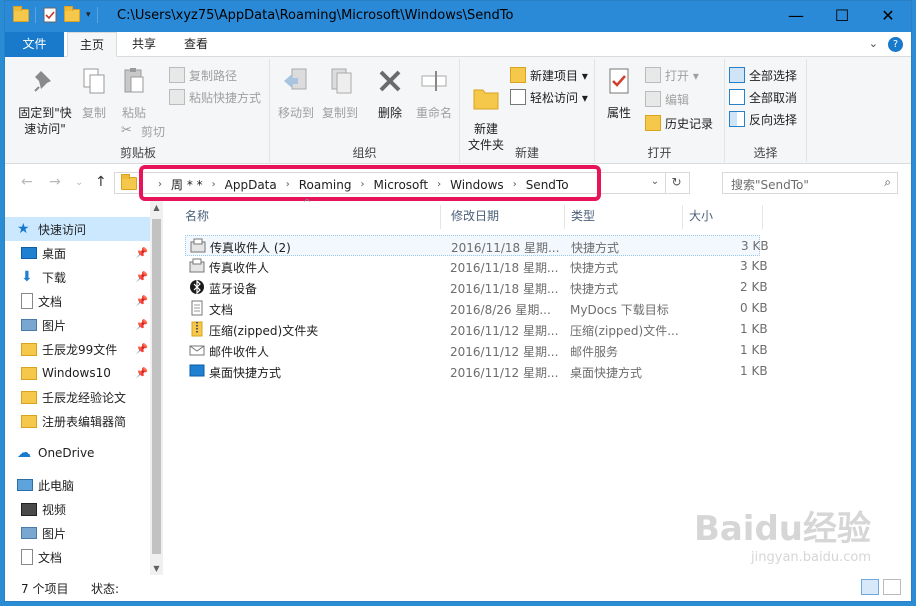 The height and width of the screenshot is (606, 916). Describe the element at coordinates (842, 16) in the screenshot. I see `maximize-button: ☐` at that location.